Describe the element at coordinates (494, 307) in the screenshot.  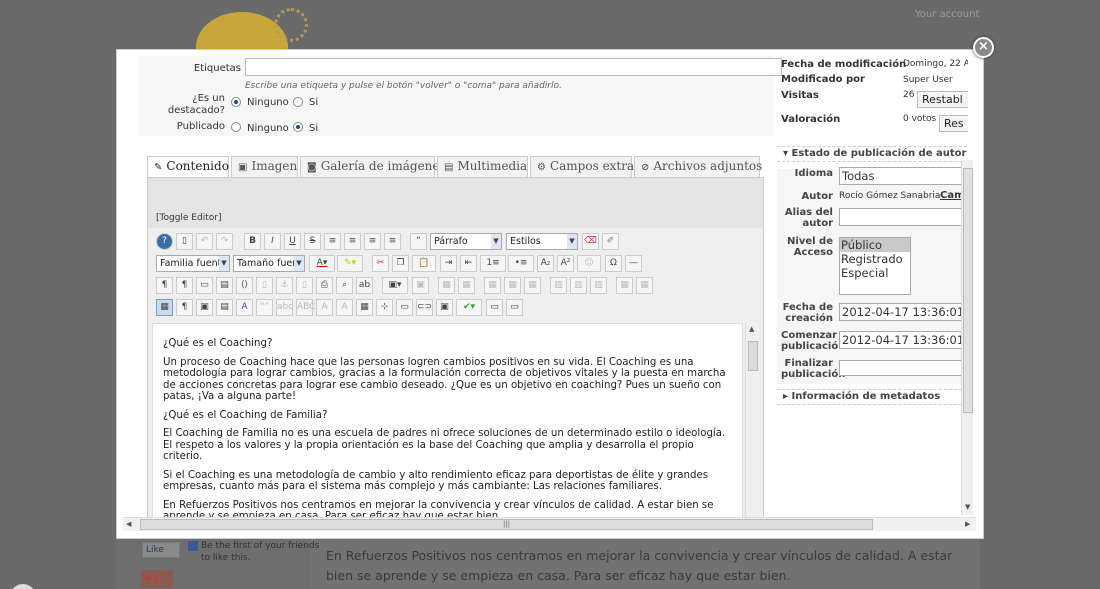
I see `readmore-icon: ▭` at that location.